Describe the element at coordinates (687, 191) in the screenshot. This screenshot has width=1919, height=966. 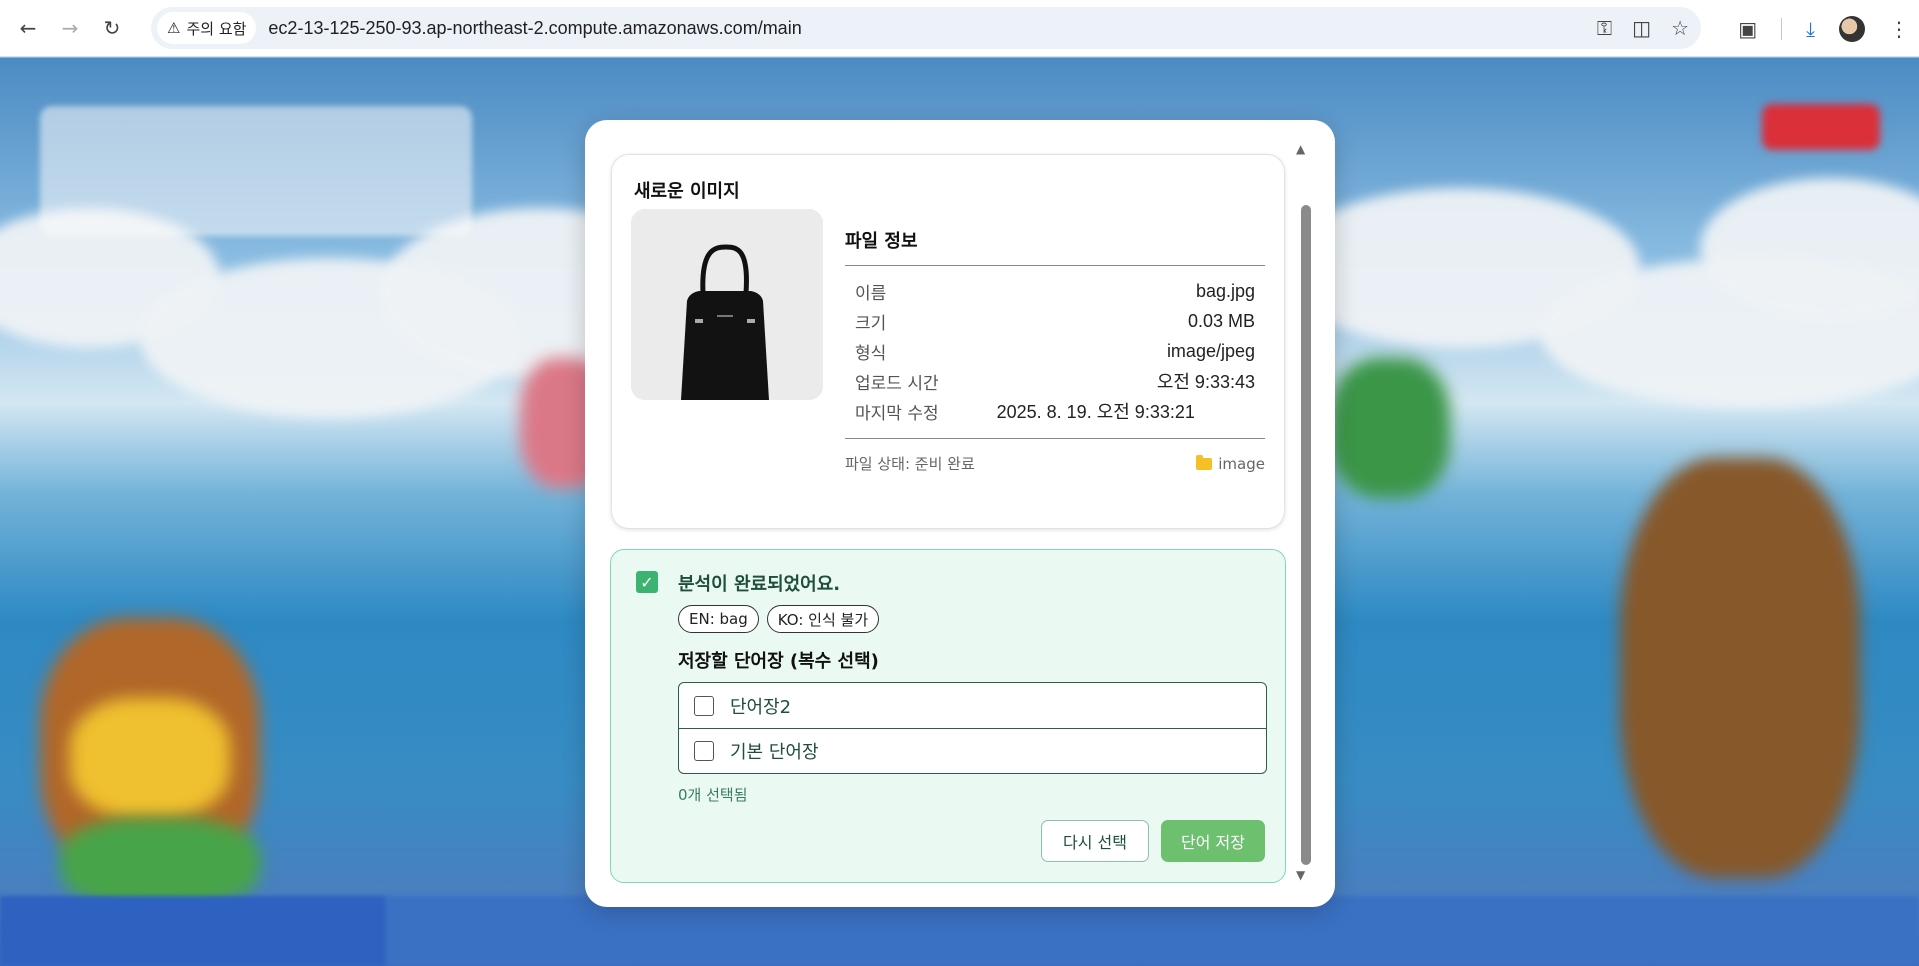
I see `file-card-title: 새로운 이미지` at that location.